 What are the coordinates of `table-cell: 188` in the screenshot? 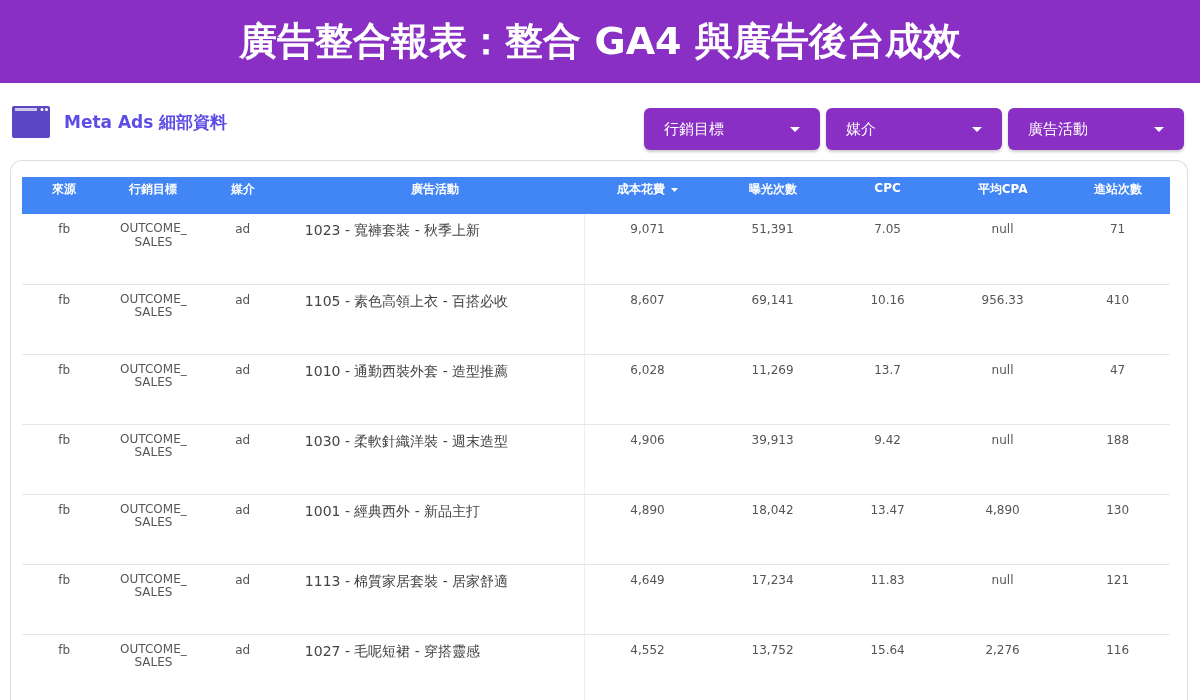 It's located at (1118, 440).